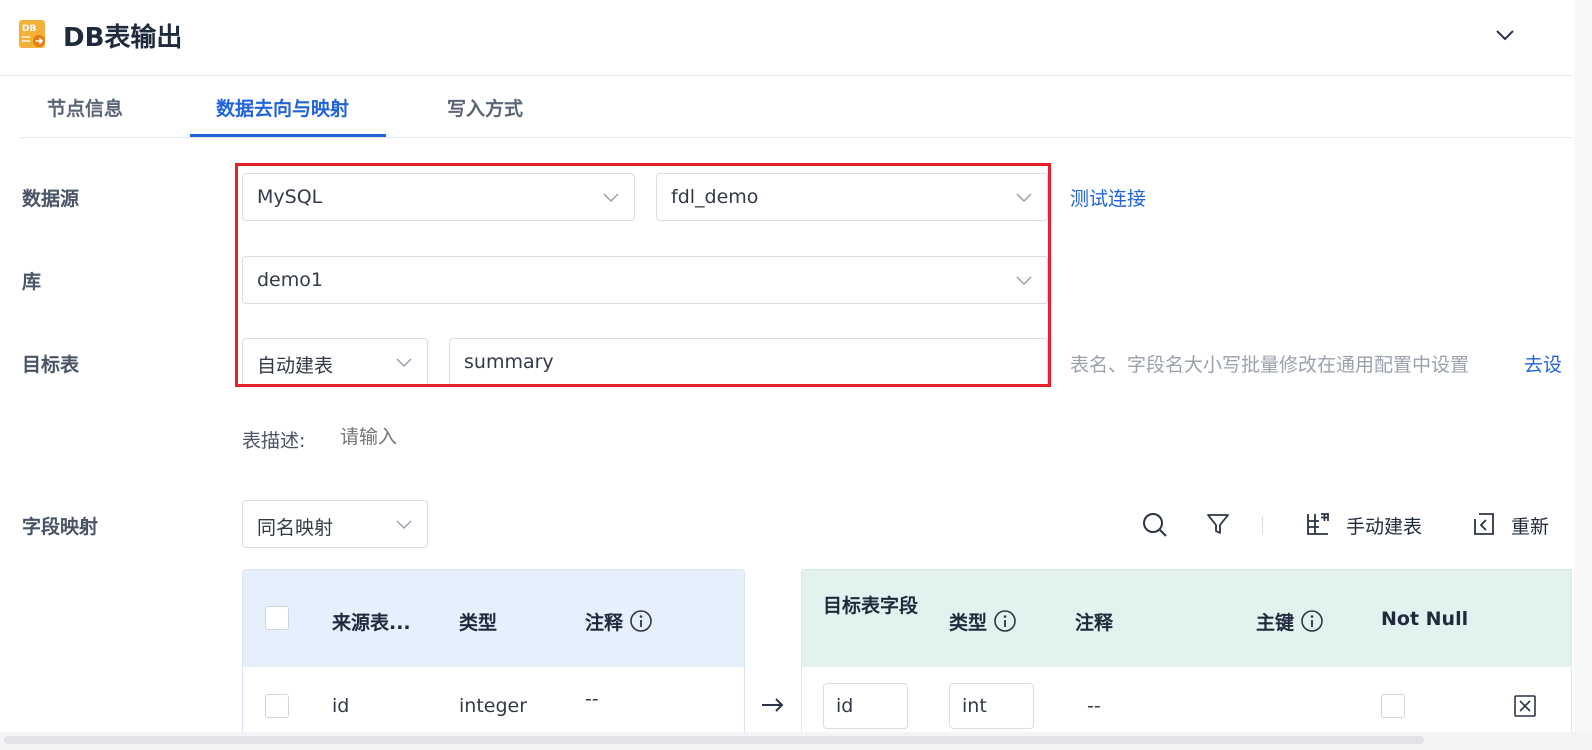 This screenshot has width=1592, height=750. What do you see at coordinates (288, 135) in the screenshot?
I see `active-tab-indicator` at bounding box center [288, 135].